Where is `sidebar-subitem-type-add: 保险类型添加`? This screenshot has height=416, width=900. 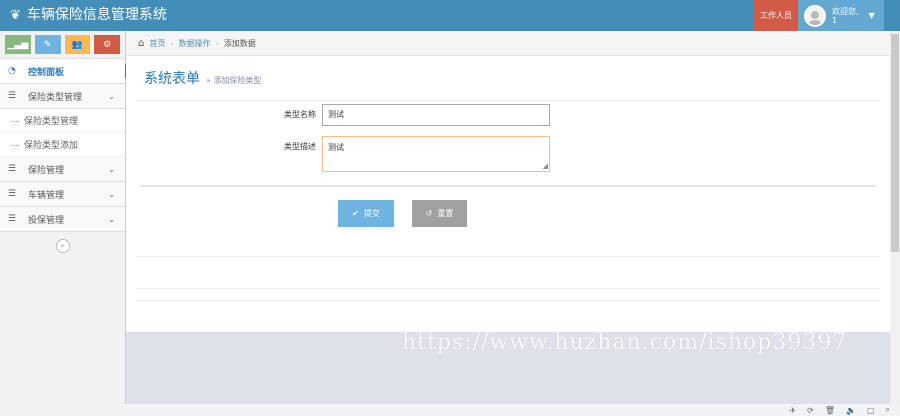
sidebar-subitem-type-add: 保险类型添加 is located at coordinates (62, 145).